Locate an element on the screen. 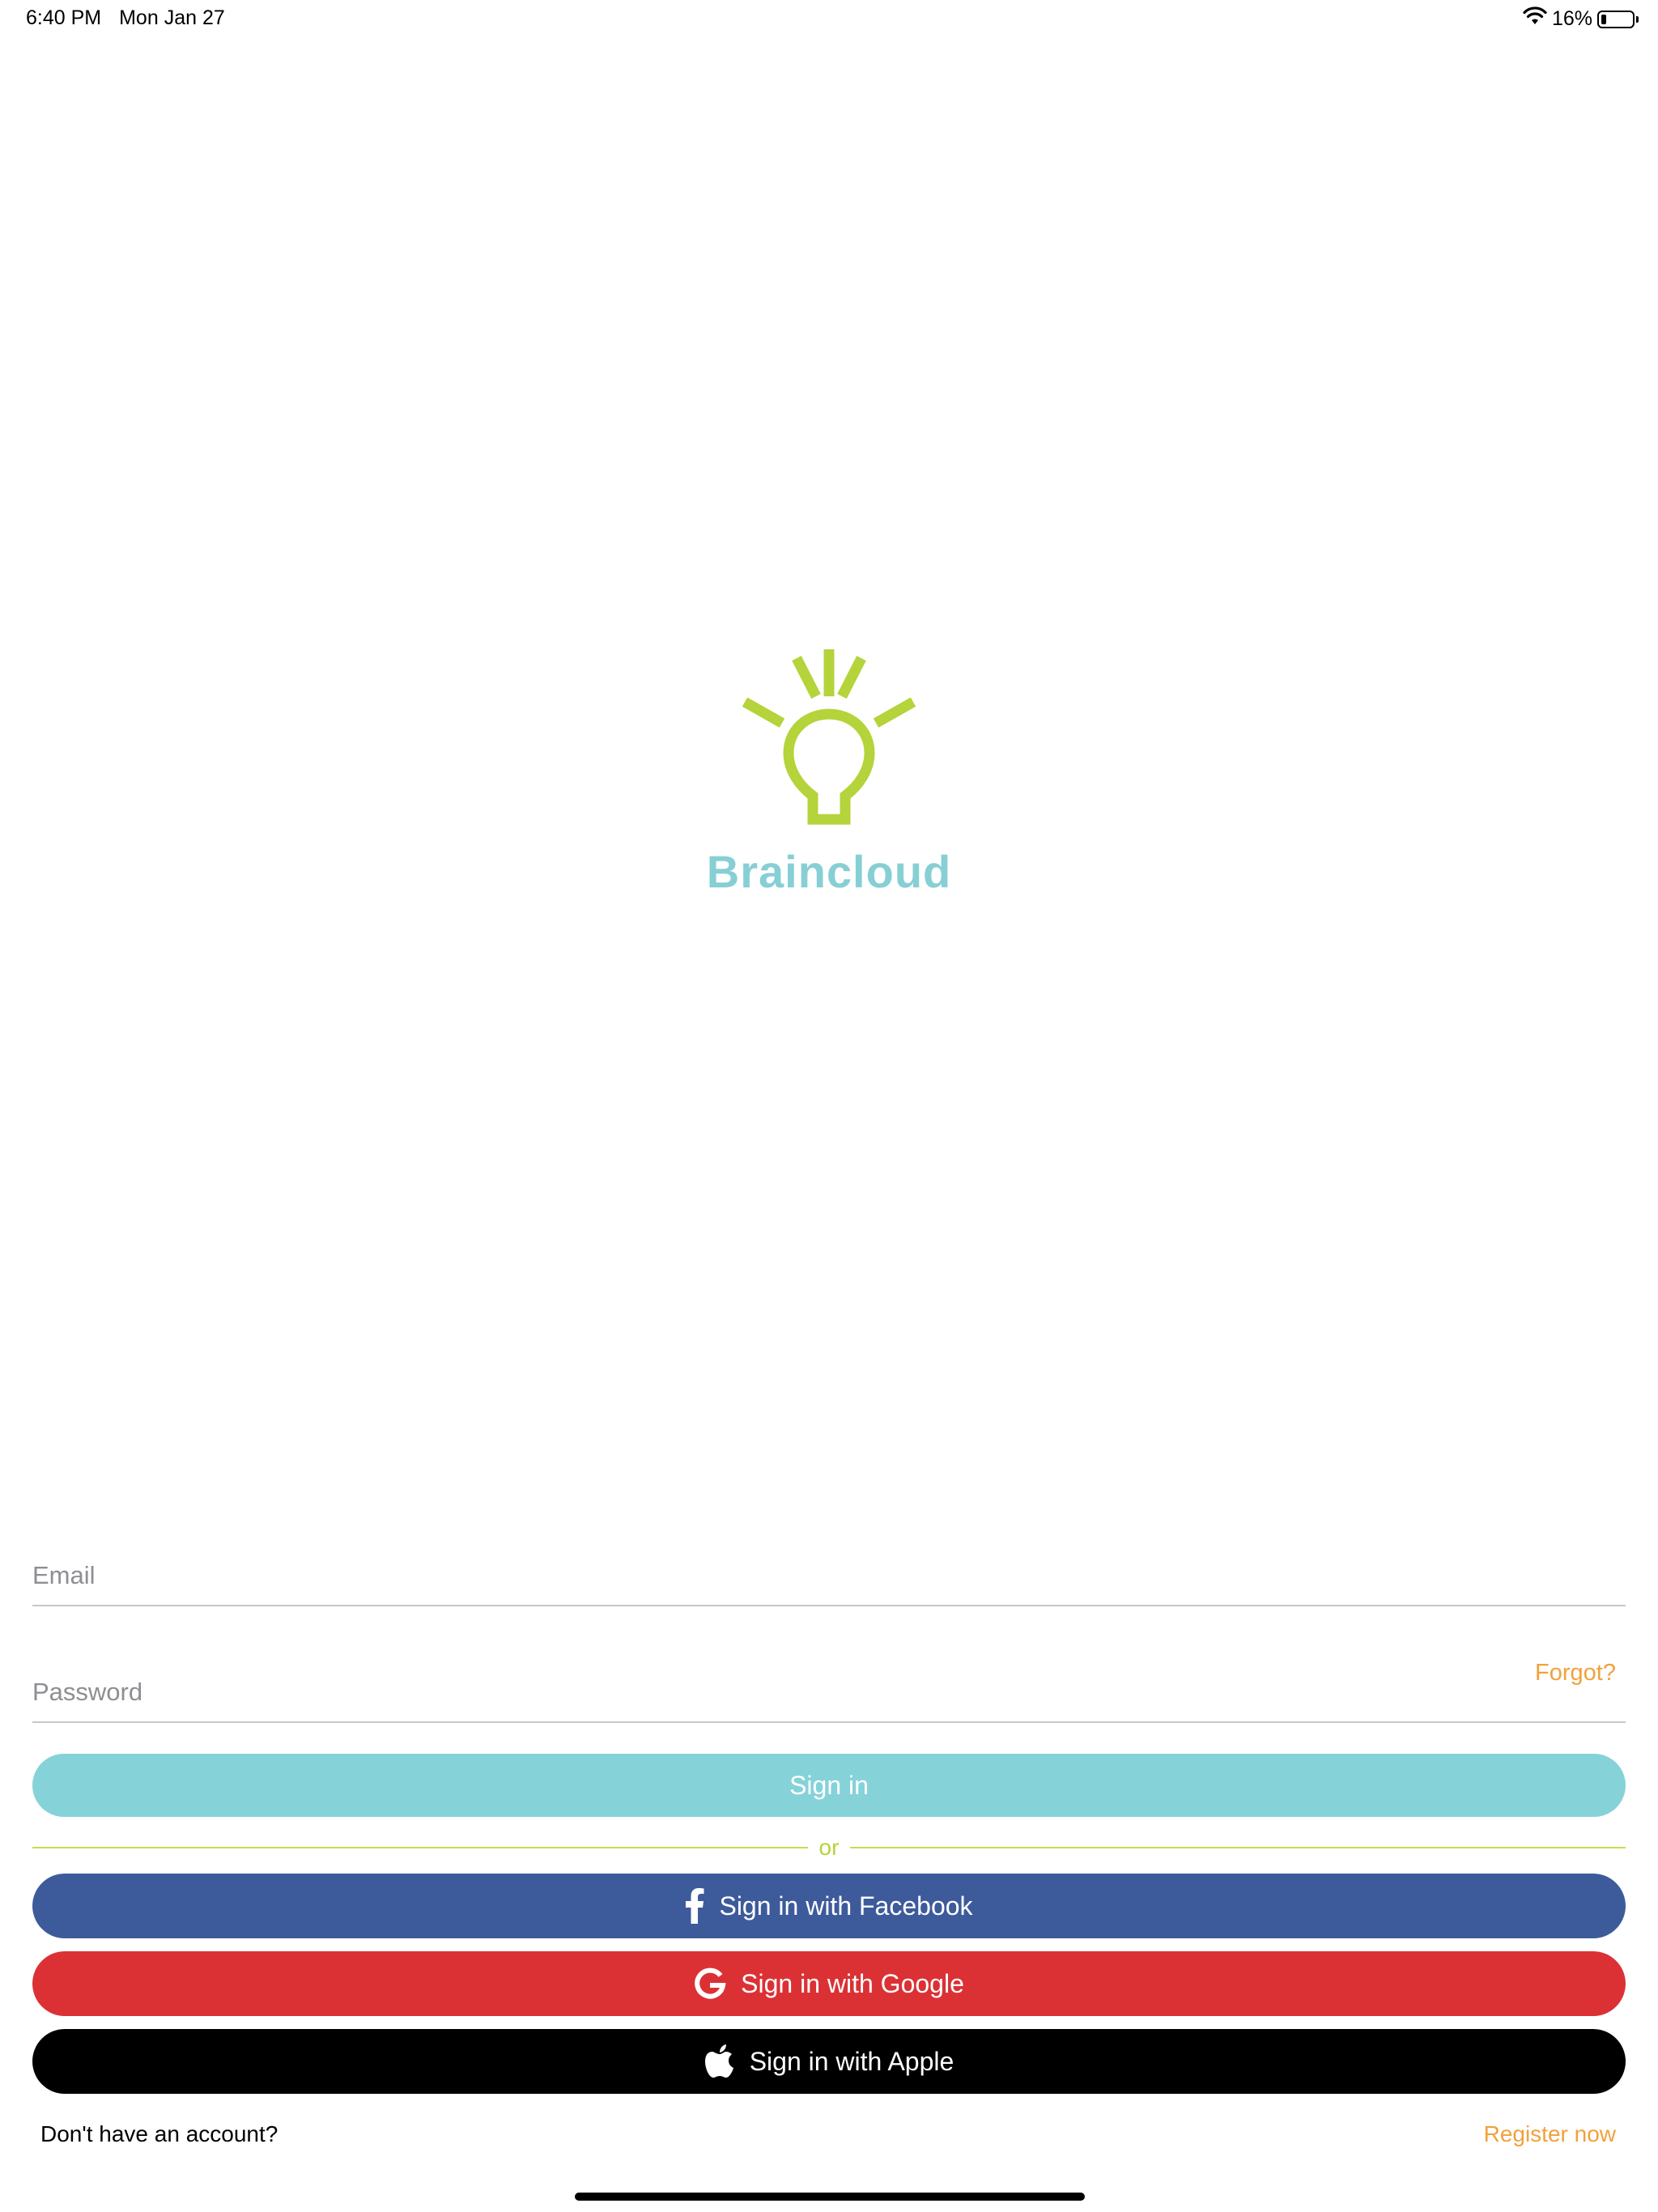 The image size is (1658, 2212). google-sign-in-label: Sign in with Google is located at coordinates (852, 1983).